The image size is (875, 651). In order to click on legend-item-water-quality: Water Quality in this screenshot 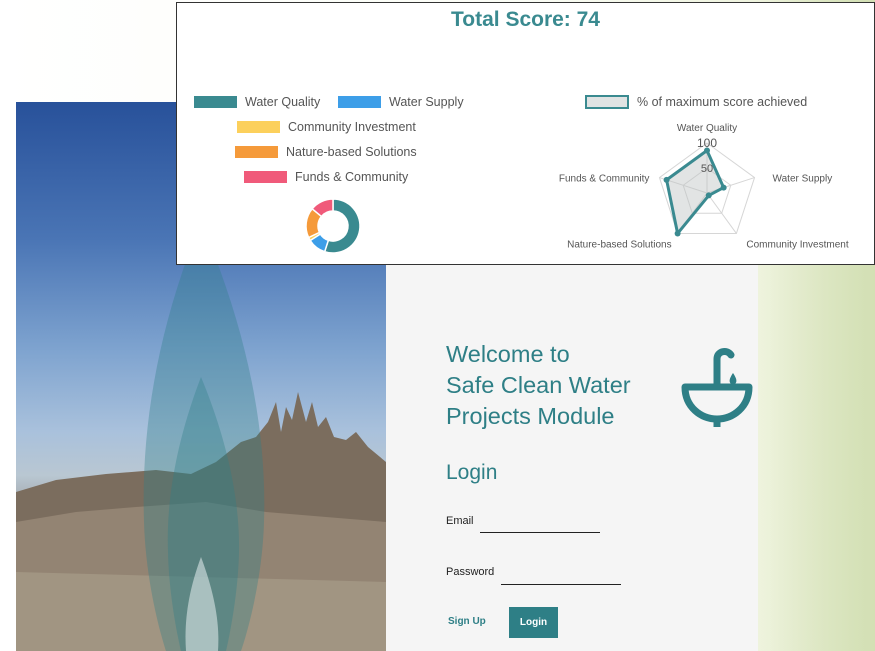, I will do `click(257, 102)`.